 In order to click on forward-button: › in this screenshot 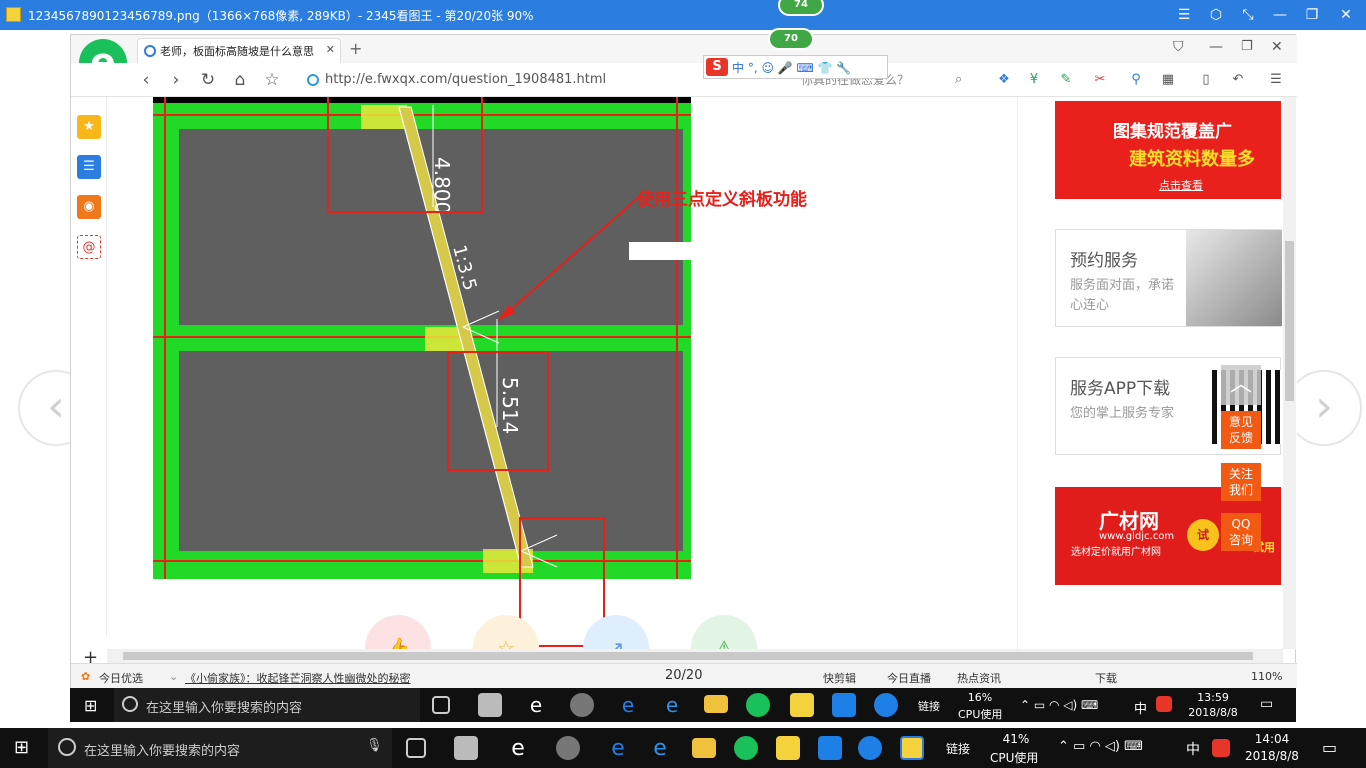, I will do `click(176, 80)`.